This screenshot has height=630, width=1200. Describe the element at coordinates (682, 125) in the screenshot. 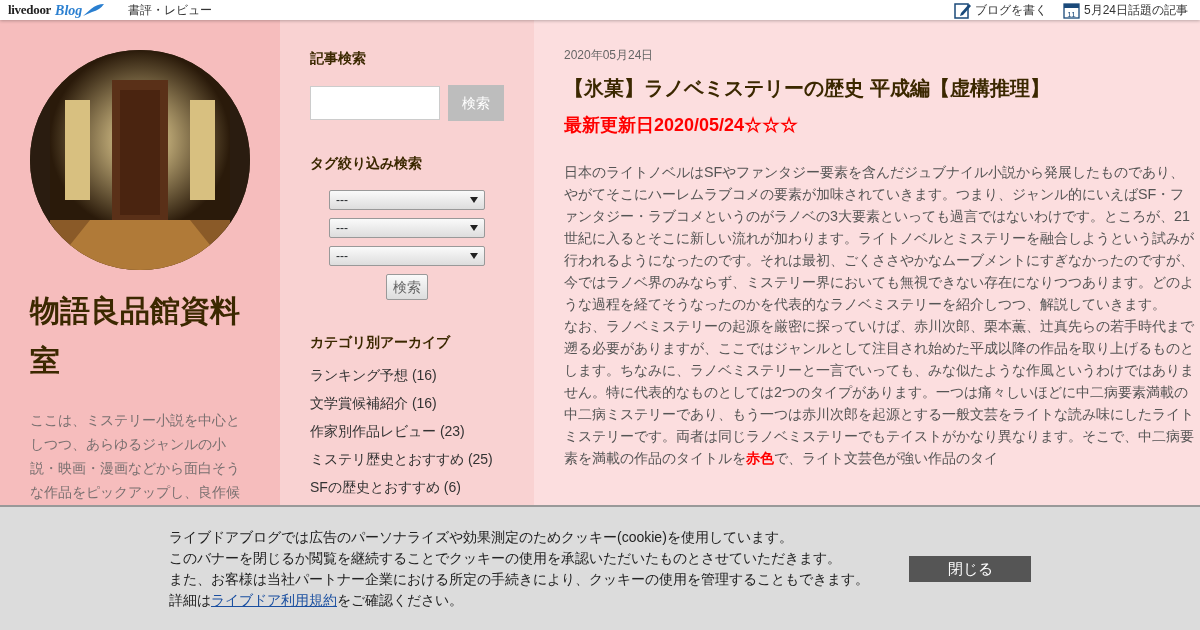

I see `update-note: 最新更新日2020/05/24☆☆☆` at that location.